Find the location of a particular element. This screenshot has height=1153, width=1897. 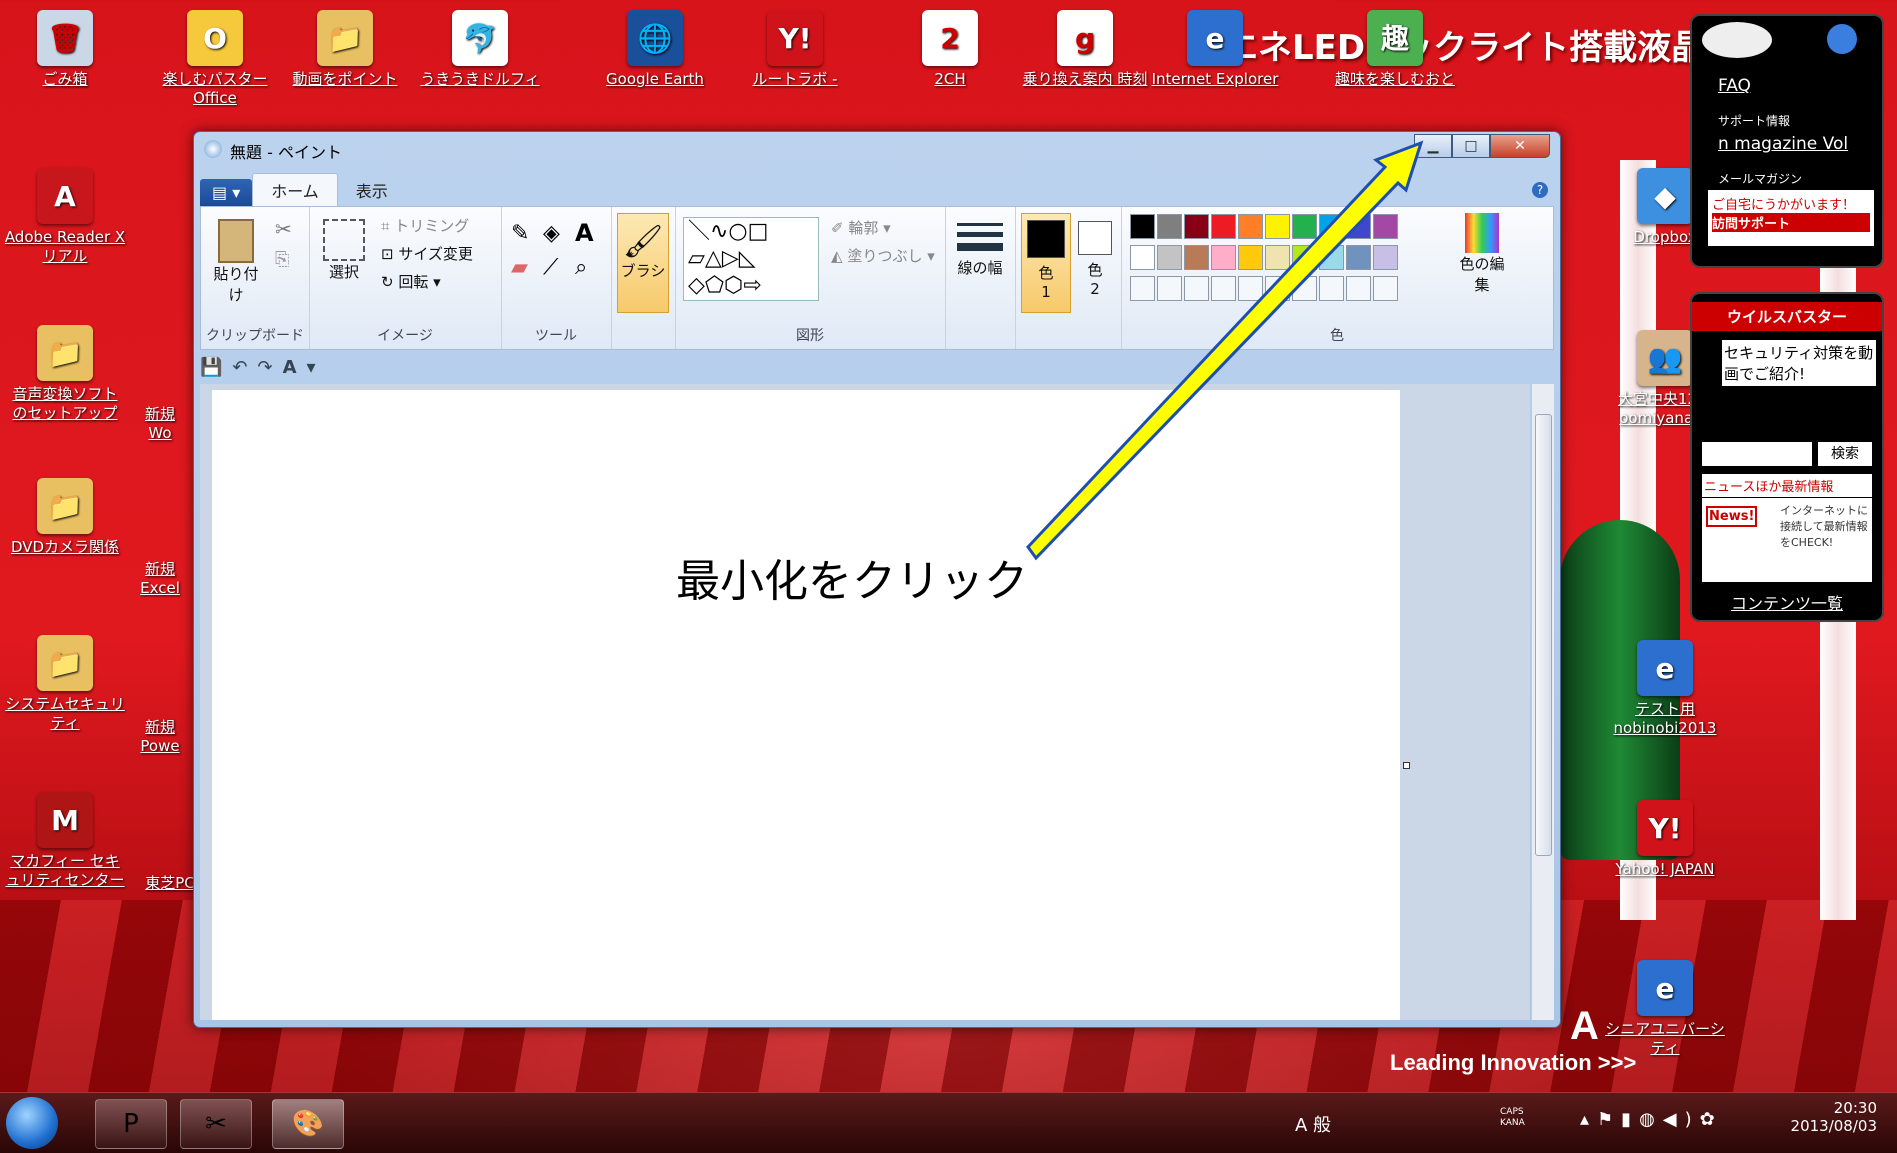

instruction-text: 最小化をクリック is located at coordinates (852, 581).